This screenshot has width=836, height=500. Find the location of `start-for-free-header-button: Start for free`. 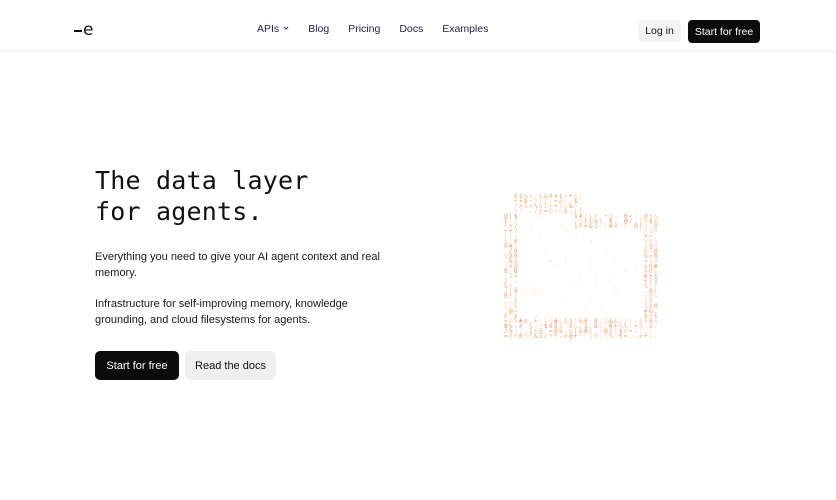

start-for-free-header-button: Start for free is located at coordinates (724, 31).